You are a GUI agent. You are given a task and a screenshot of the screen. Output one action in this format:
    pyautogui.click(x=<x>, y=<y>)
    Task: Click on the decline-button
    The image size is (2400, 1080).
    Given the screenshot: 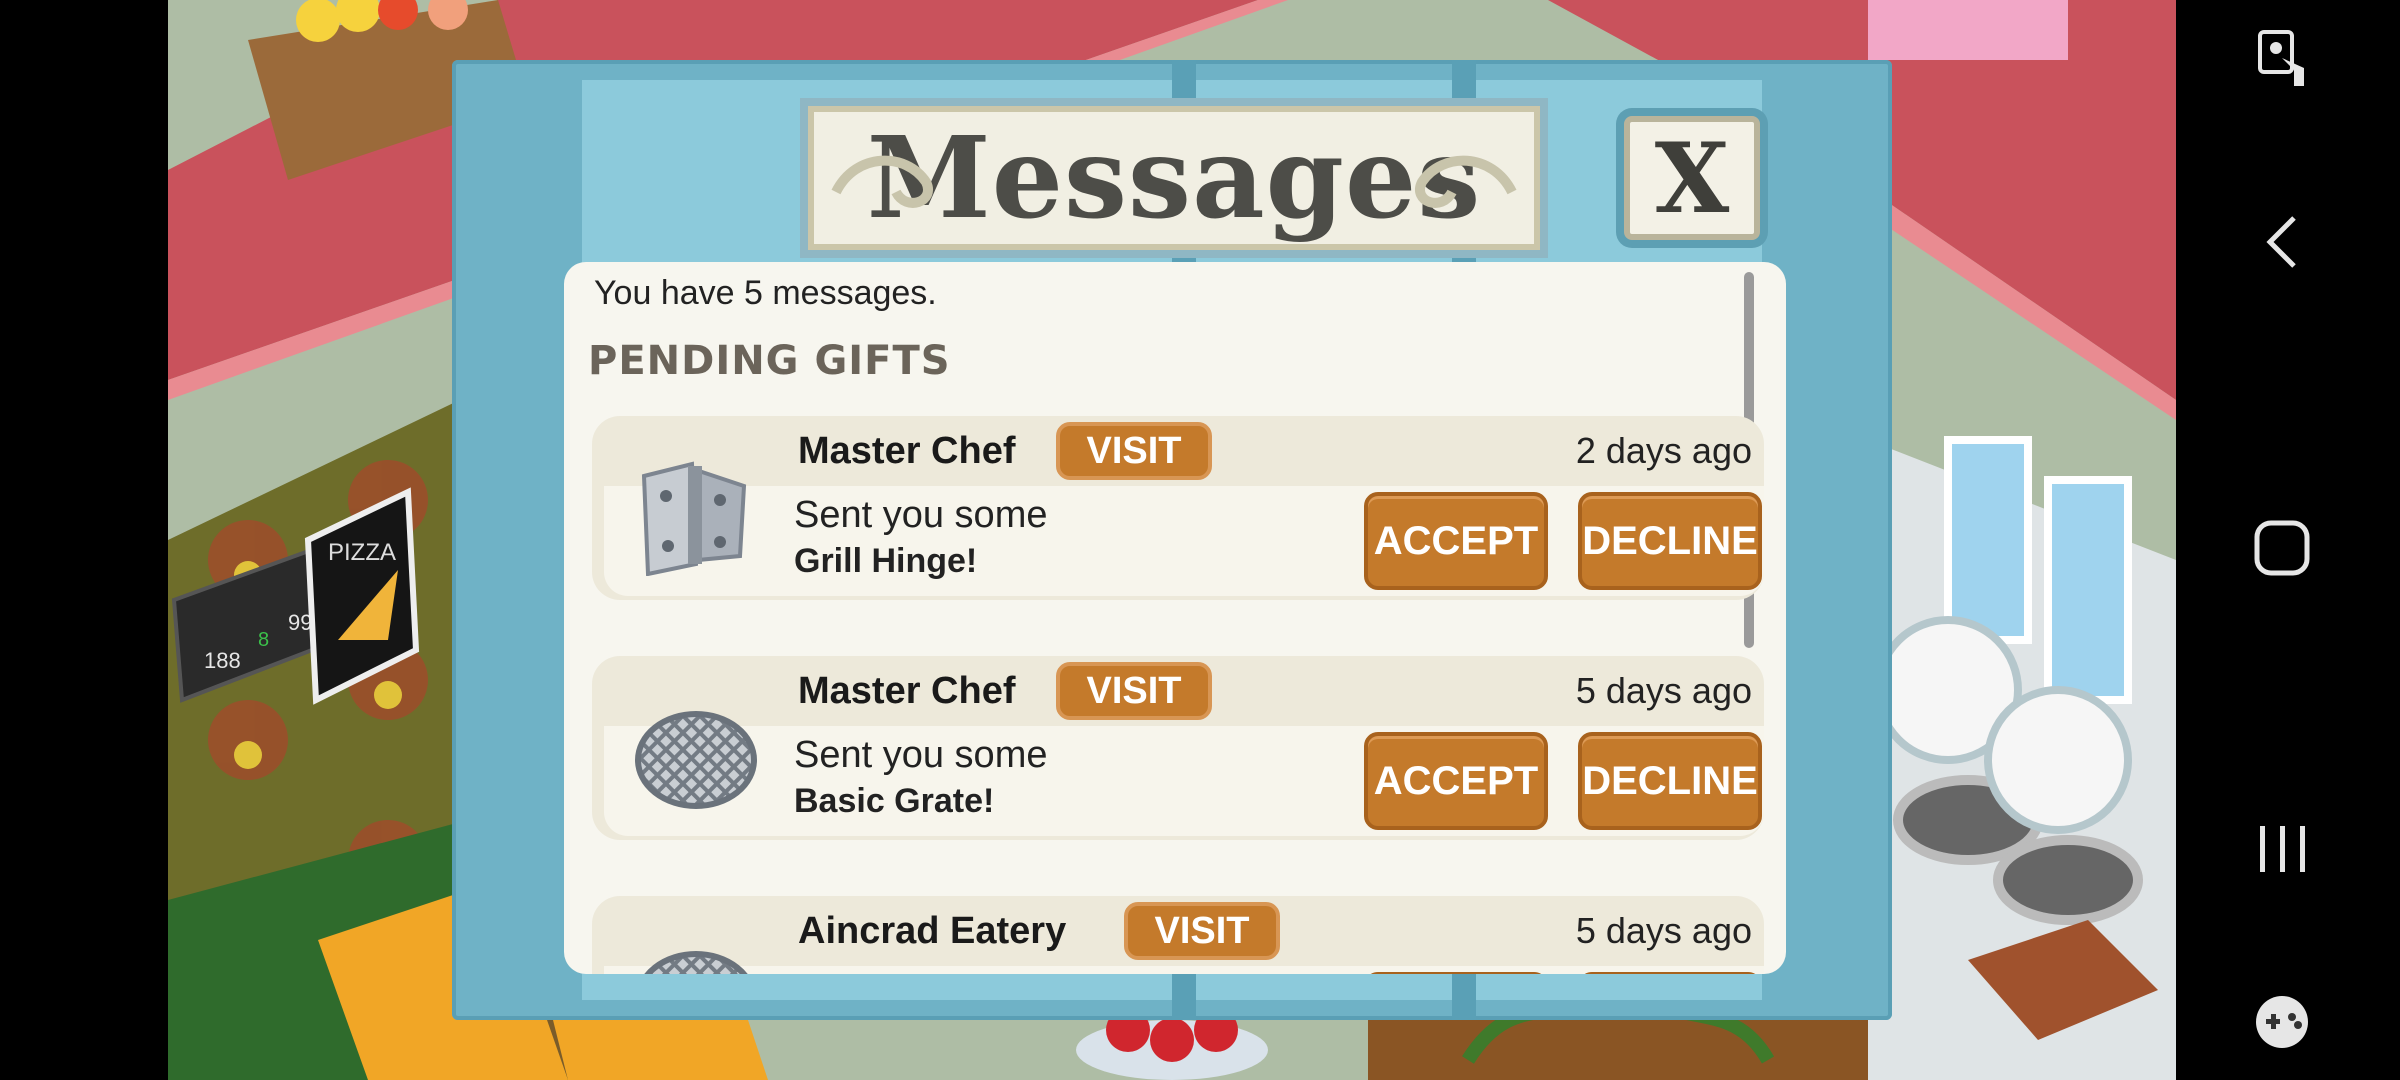 What is the action you would take?
    pyautogui.click(x=1670, y=973)
    